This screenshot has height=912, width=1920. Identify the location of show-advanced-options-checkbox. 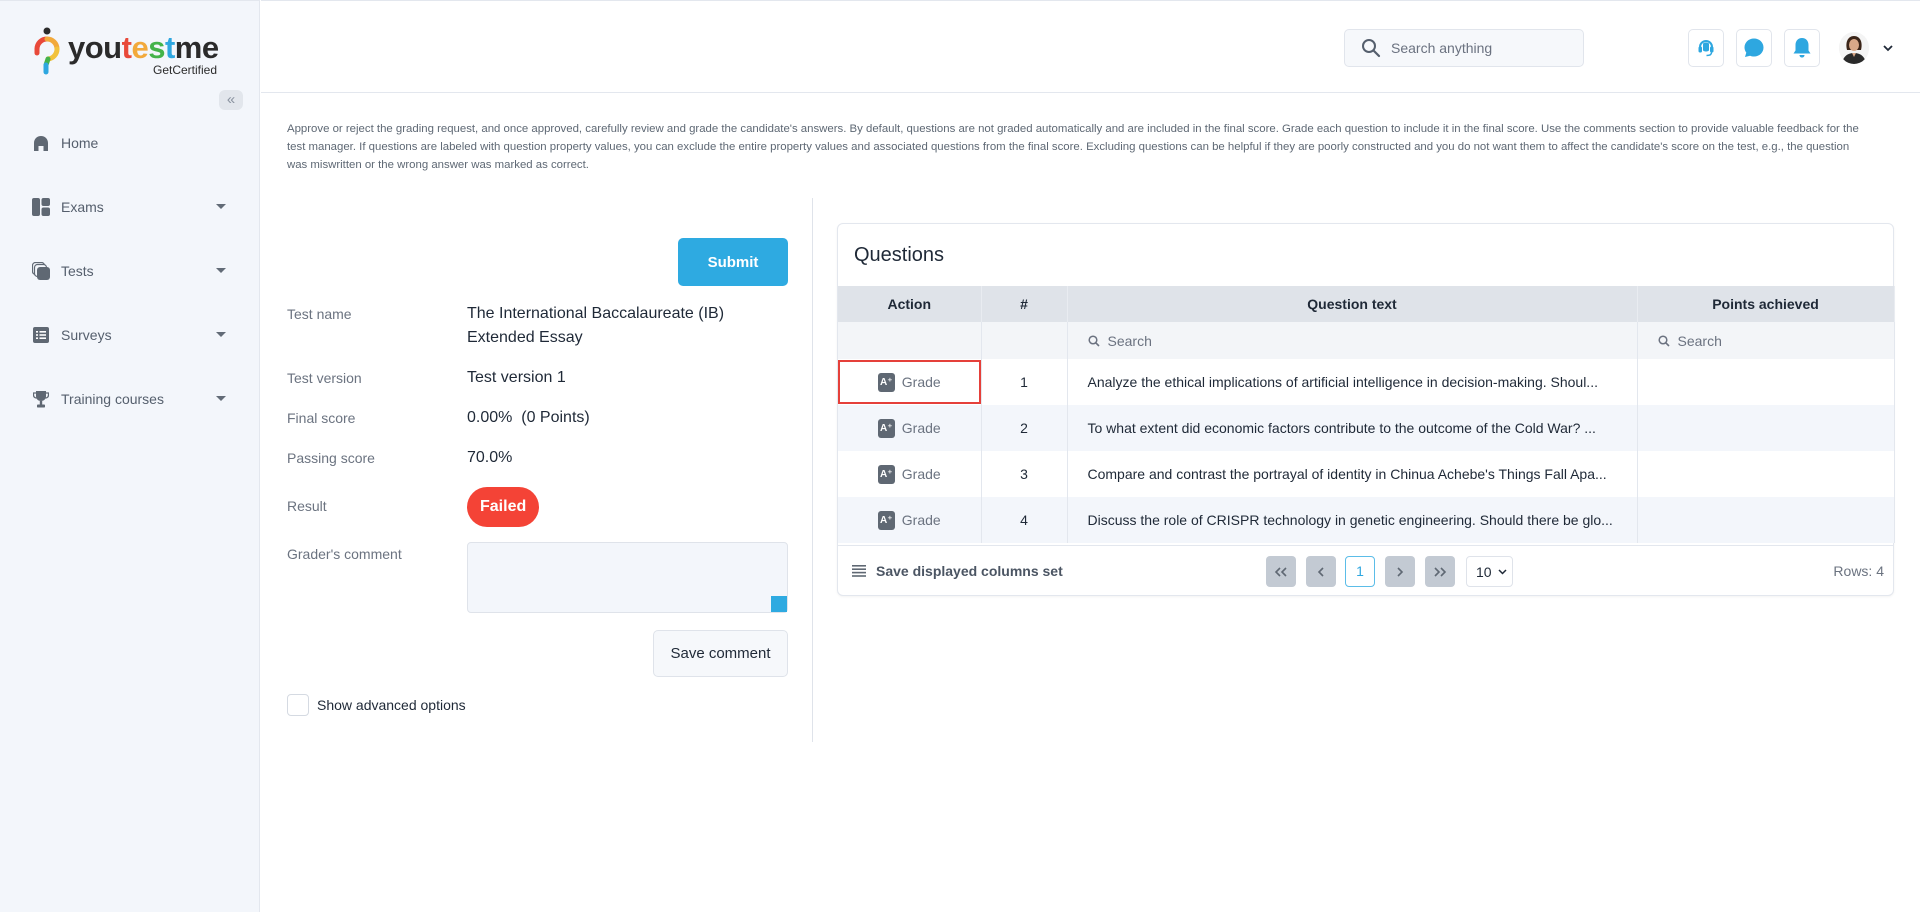
(298, 705).